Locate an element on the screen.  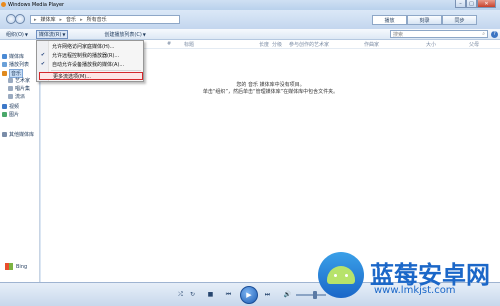
wmp-logo-icon is located at coordinates (3, 4).